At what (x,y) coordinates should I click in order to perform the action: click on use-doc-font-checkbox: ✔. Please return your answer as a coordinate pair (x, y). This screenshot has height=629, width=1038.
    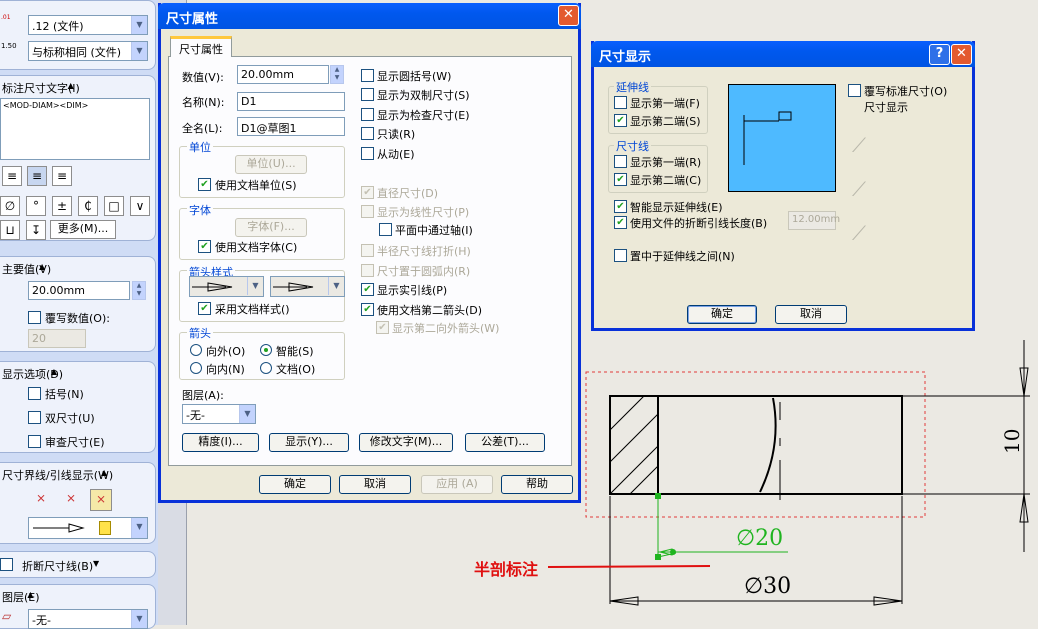
    Looking at the image, I should click on (204, 246).